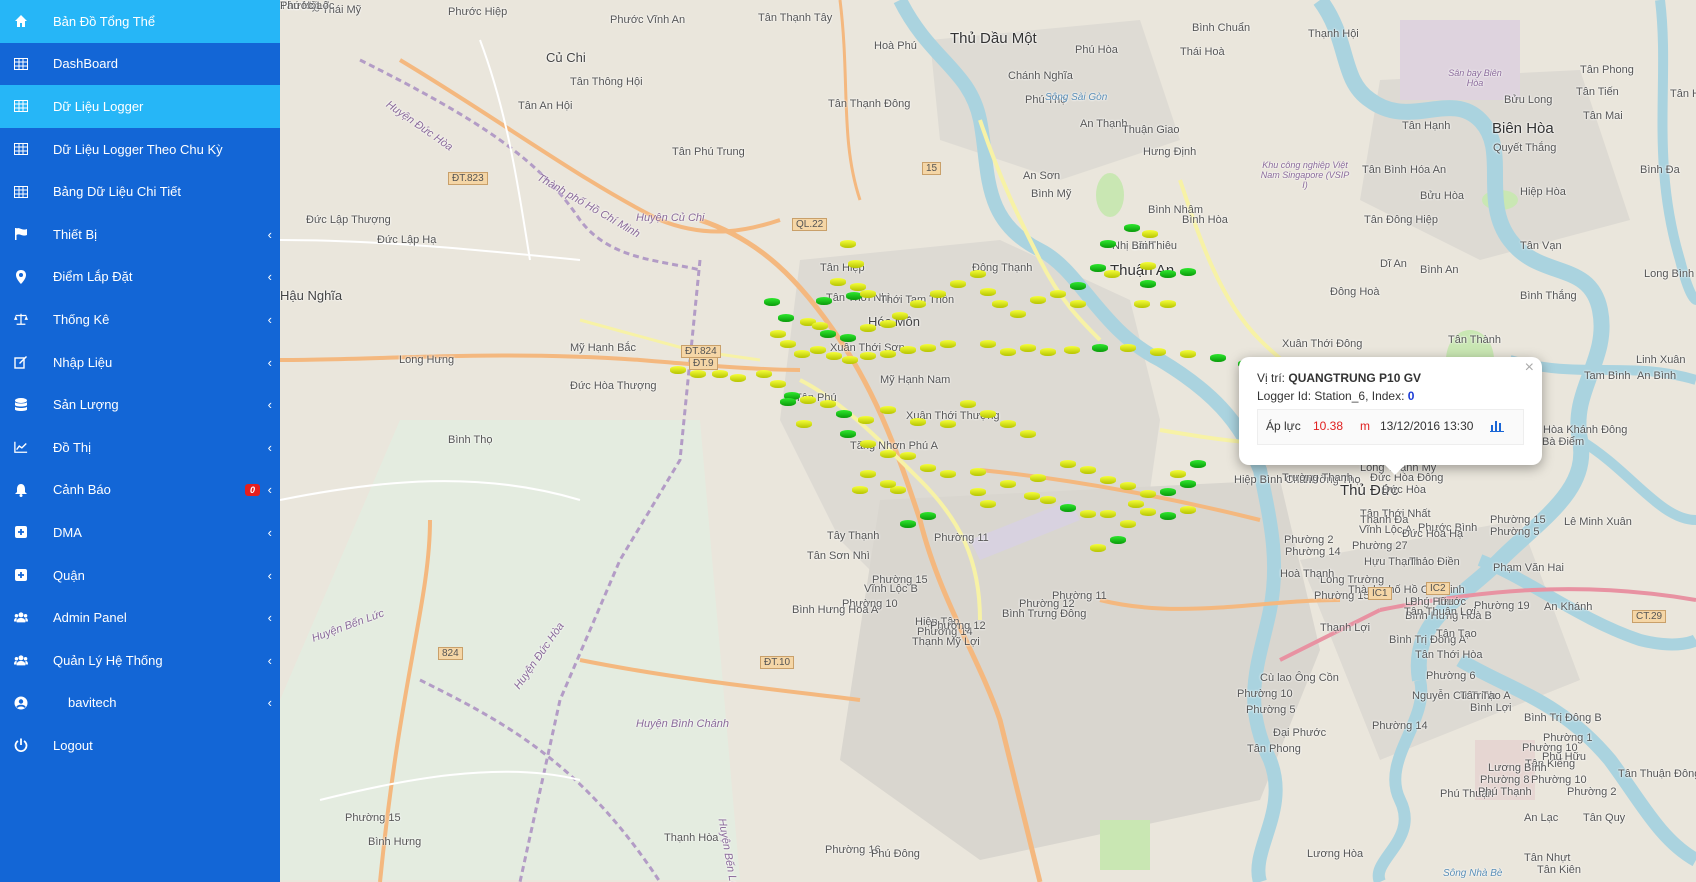 The image size is (1696, 882). Describe the element at coordinates (140, 149) in the screenshot. I see `sidebar-item-3: Dữ Liệu Logger Theo Chu Kỳ` at that location.